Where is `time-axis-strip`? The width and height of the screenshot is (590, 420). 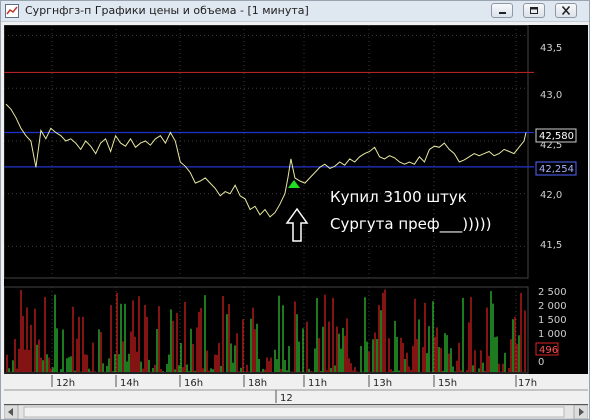
time-axis-strip is located at coordinates (296, 389).